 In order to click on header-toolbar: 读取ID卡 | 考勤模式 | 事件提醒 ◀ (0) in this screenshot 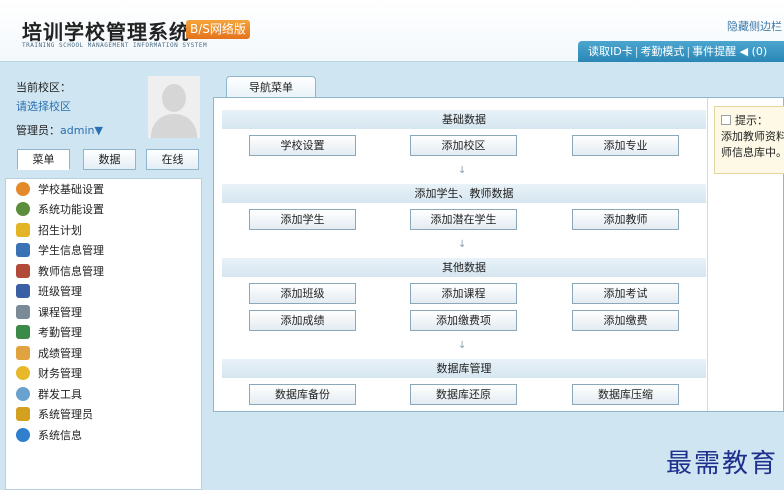, I will do `click(681, 51)`.